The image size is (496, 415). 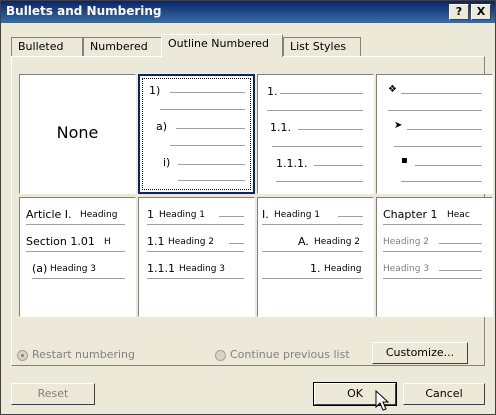 What do you see at coordinates (150, 214) in the screenshot?
I see `level1-number: 1` at bounding box center [150, 214].